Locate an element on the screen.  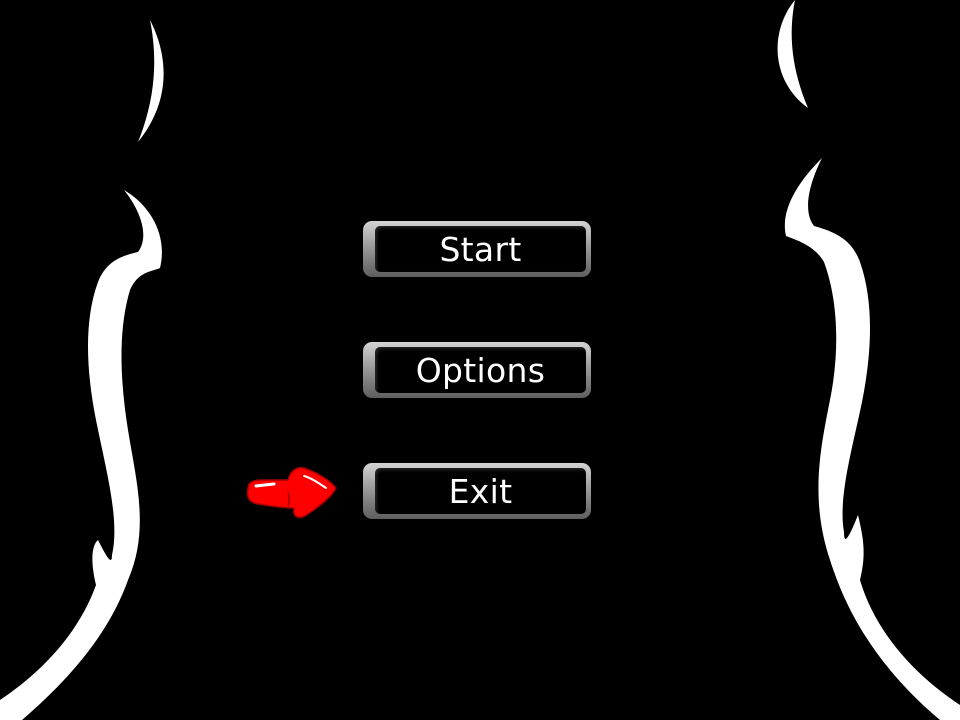
exit-button-label: Exit is located at coordinates (480, 491).